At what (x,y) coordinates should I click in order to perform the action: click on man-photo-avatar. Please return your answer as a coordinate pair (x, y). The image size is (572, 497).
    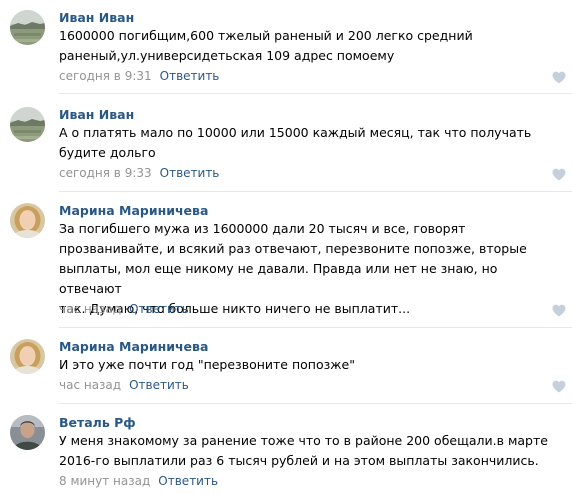
    Looking at the image, I should click on (27, 432).